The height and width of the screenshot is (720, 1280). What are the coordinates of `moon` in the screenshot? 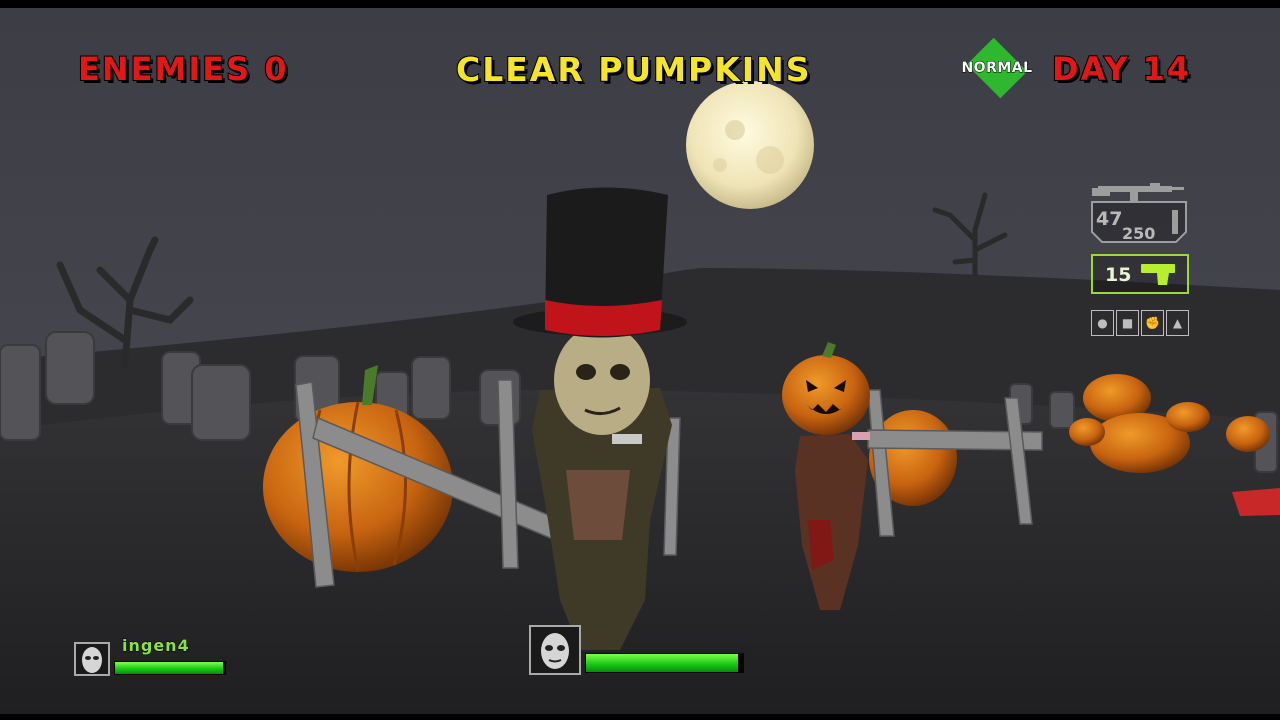 It's located at (750, 145).